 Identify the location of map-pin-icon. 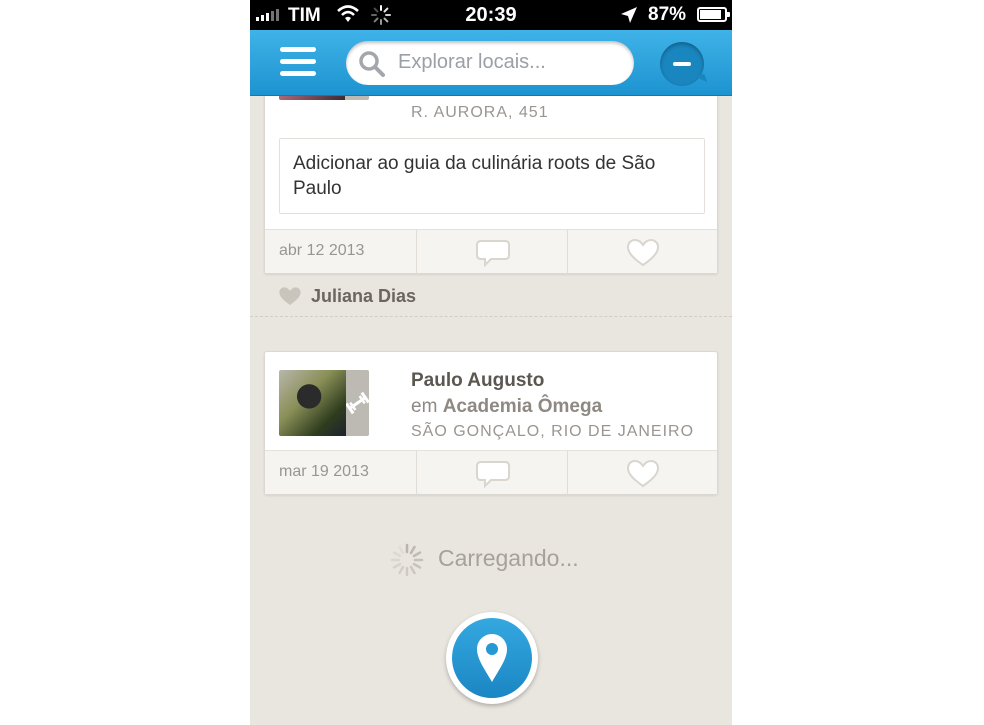
(492, 658).